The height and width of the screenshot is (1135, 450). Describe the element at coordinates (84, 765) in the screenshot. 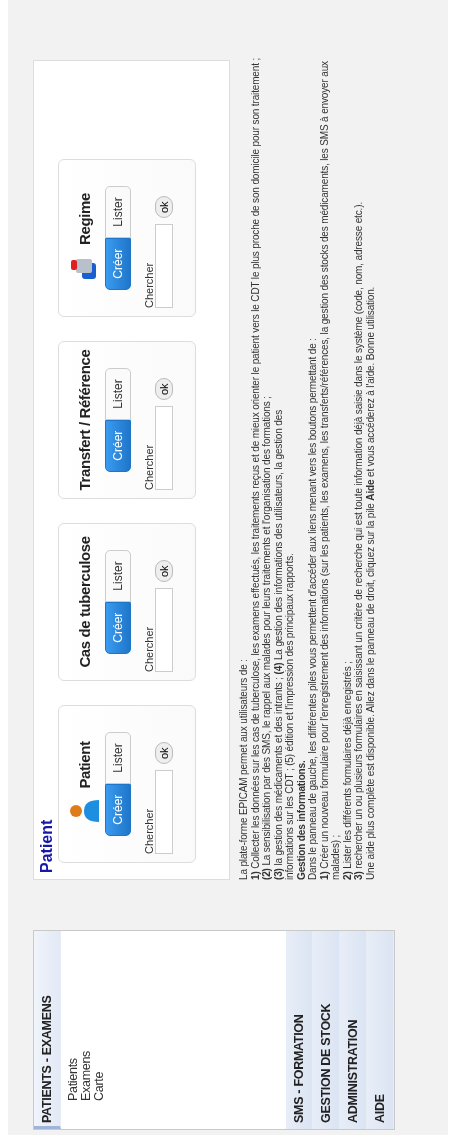

I see `card-title: Patient` at that location.